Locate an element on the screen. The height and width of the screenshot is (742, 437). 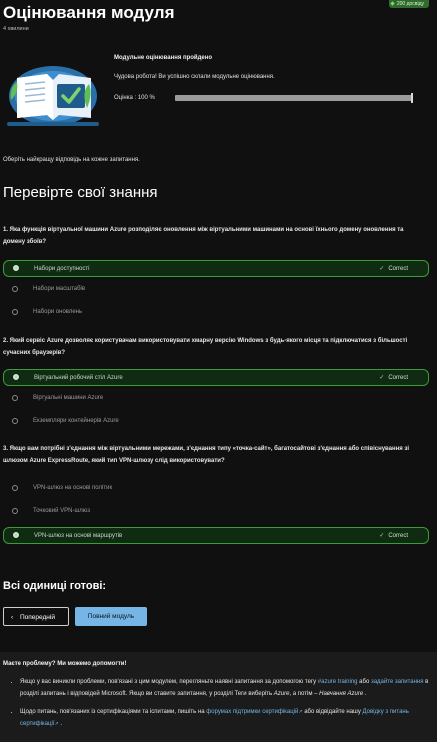
option-label: Віртуальний робочий стіл Azure is located at coordinates (78, 378).